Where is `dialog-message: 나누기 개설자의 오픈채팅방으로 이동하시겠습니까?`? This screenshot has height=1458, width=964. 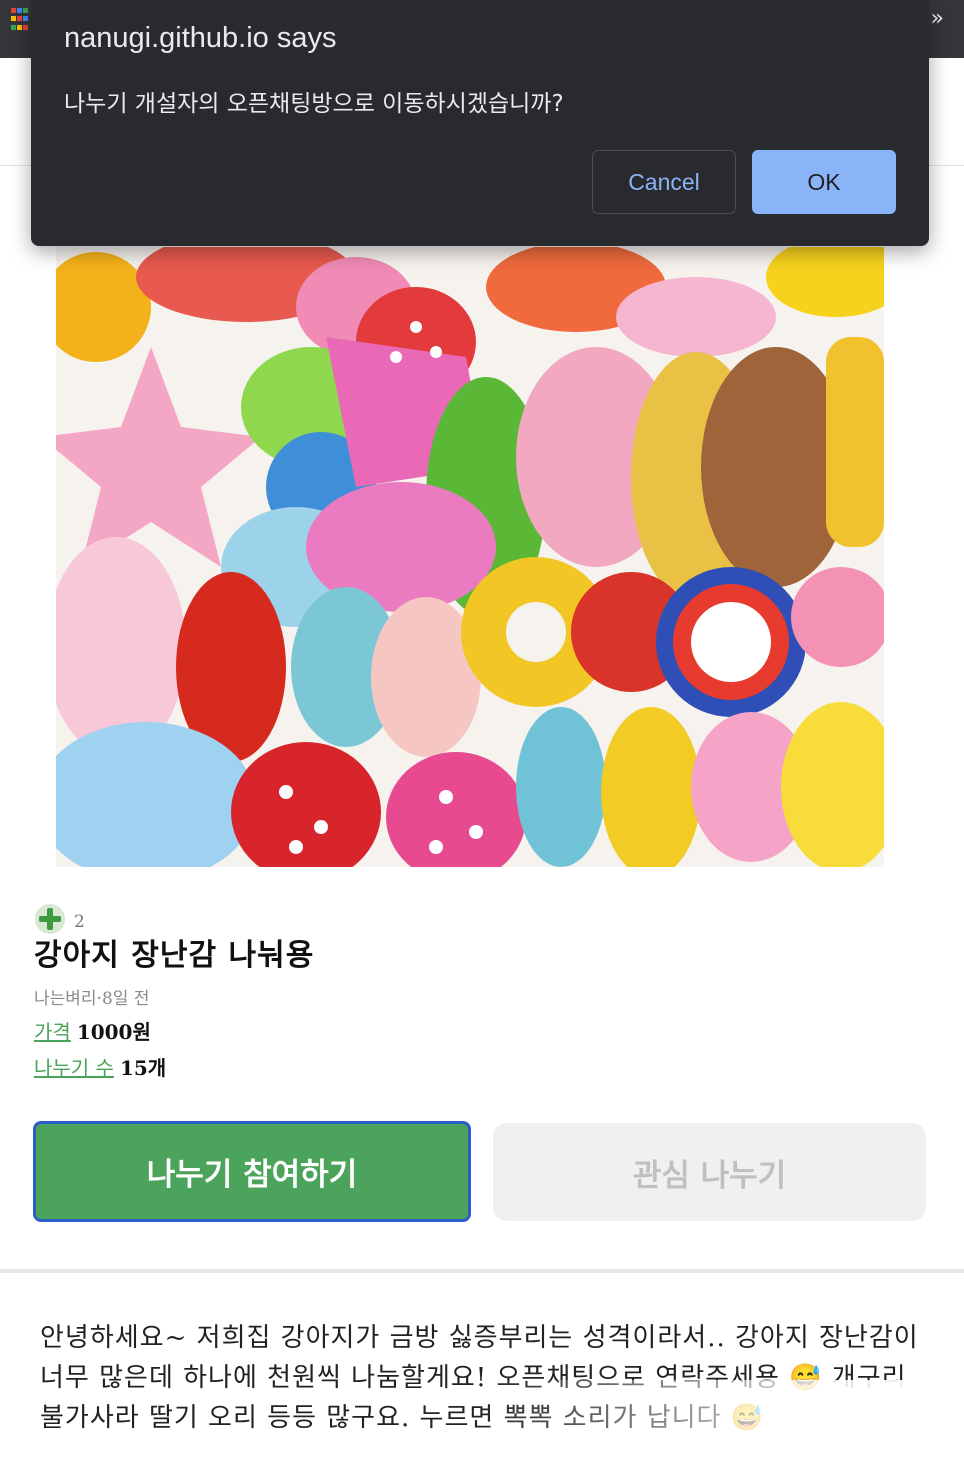
dialog-message: 나누기 개설자의 오픈채팅방으로 이동하시겠습니까? is located at coordinates (314, 104).